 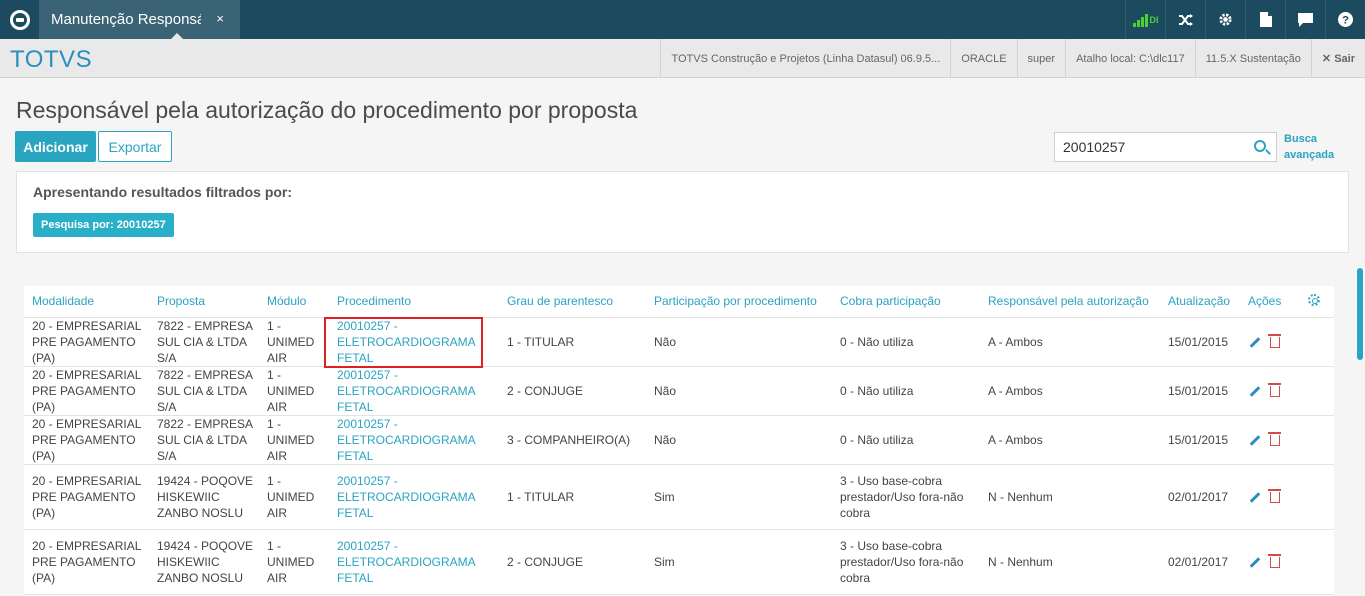 I want to click on column-settings, so click(x=1317, y=302).